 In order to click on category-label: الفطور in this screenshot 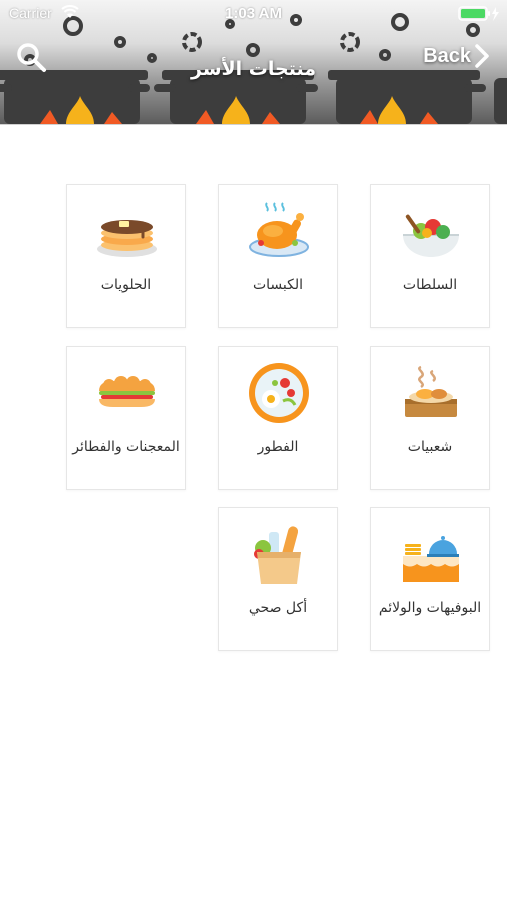, I will do `click(278, 447)`.